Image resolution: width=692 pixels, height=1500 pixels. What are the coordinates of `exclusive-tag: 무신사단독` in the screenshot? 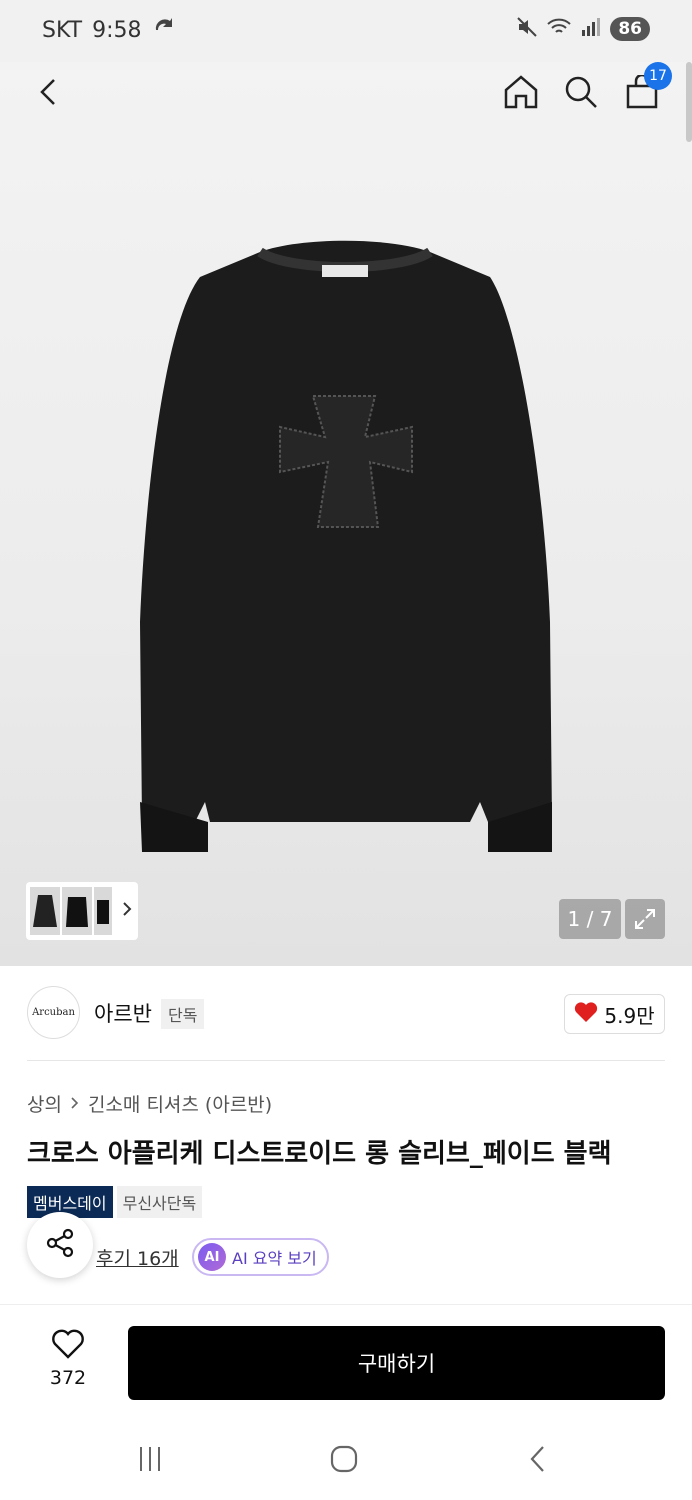 It's located at (159, 1202).